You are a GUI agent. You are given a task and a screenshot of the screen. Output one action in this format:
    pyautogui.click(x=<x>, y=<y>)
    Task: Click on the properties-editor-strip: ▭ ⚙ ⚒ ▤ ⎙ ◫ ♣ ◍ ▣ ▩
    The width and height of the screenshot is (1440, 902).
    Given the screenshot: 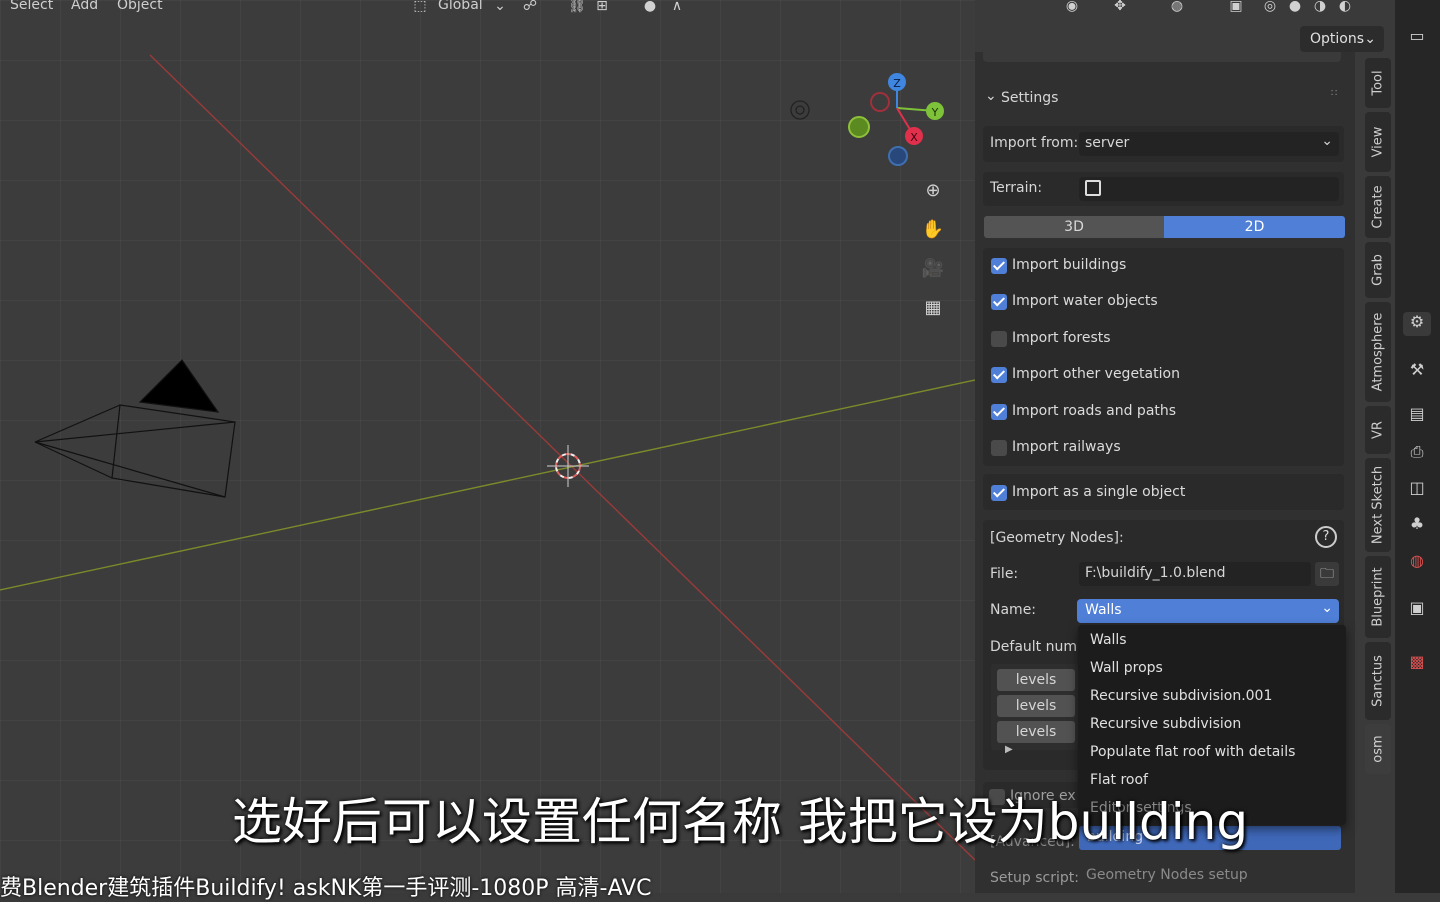 What is the action you would take?
    pyautogui.click(x=1417, y=446)
    